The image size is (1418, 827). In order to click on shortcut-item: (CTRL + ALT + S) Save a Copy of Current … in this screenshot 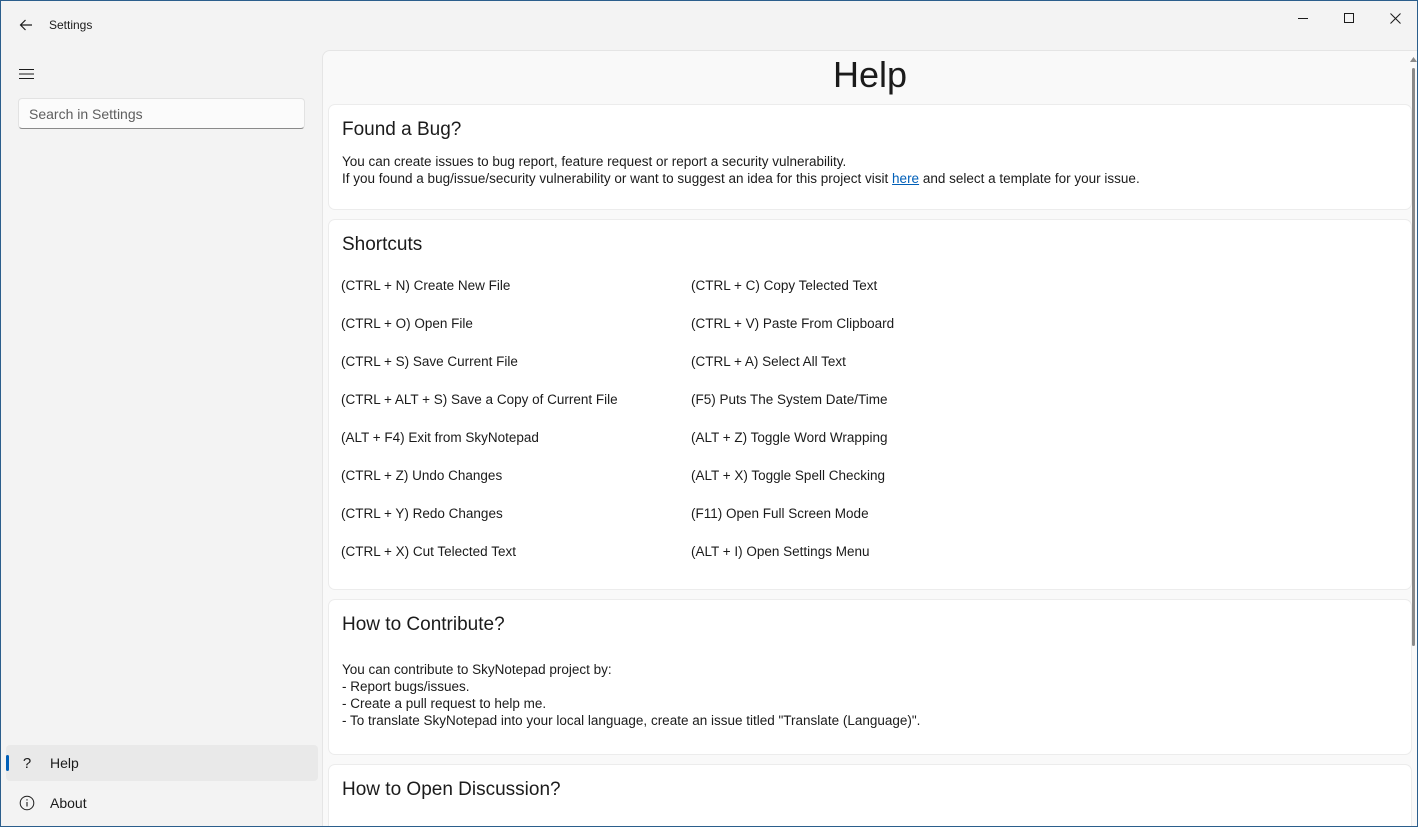, I will do `click(479, 399)`.